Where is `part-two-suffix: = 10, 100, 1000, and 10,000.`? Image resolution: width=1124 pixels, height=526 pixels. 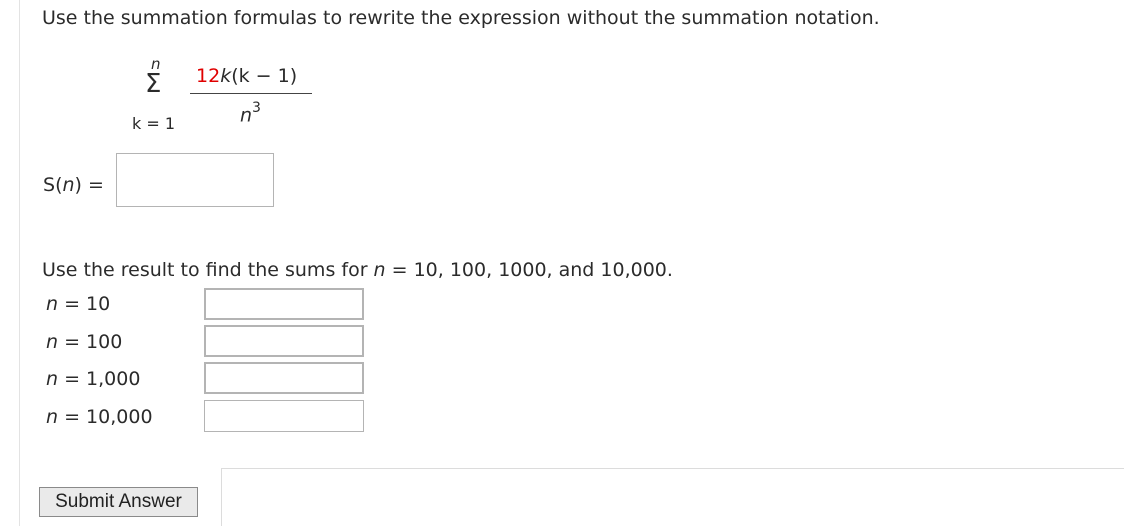 part-two-suffix: = 10, 100, 1000, and 10,000. is located at coordinates (529, 270).